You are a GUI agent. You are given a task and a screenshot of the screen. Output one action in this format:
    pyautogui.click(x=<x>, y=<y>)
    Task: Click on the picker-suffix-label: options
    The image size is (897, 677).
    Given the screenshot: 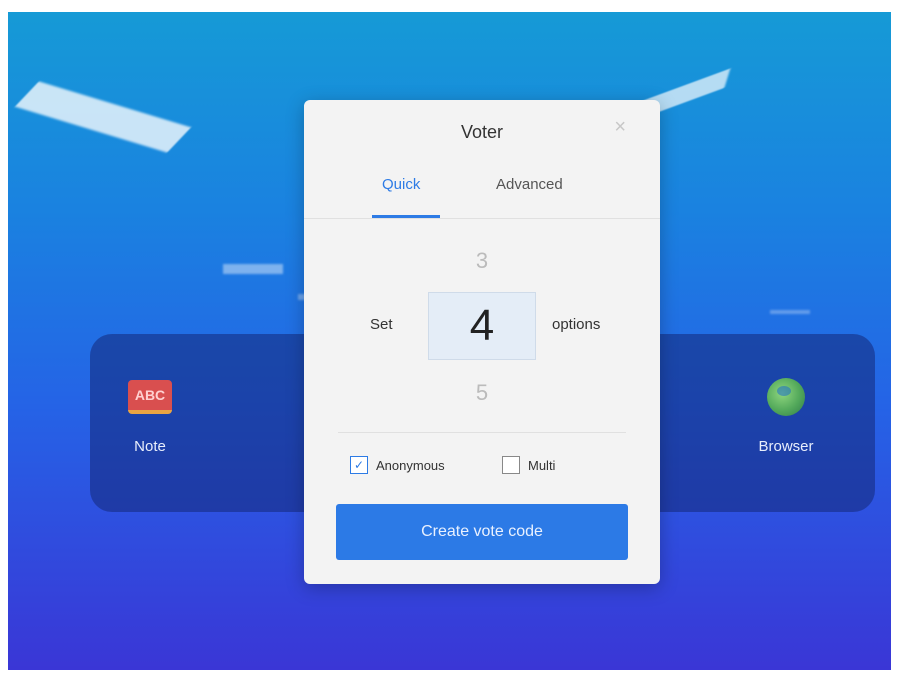 What is the action you would take?
    pyautogui.click(x=576, y=324)
    